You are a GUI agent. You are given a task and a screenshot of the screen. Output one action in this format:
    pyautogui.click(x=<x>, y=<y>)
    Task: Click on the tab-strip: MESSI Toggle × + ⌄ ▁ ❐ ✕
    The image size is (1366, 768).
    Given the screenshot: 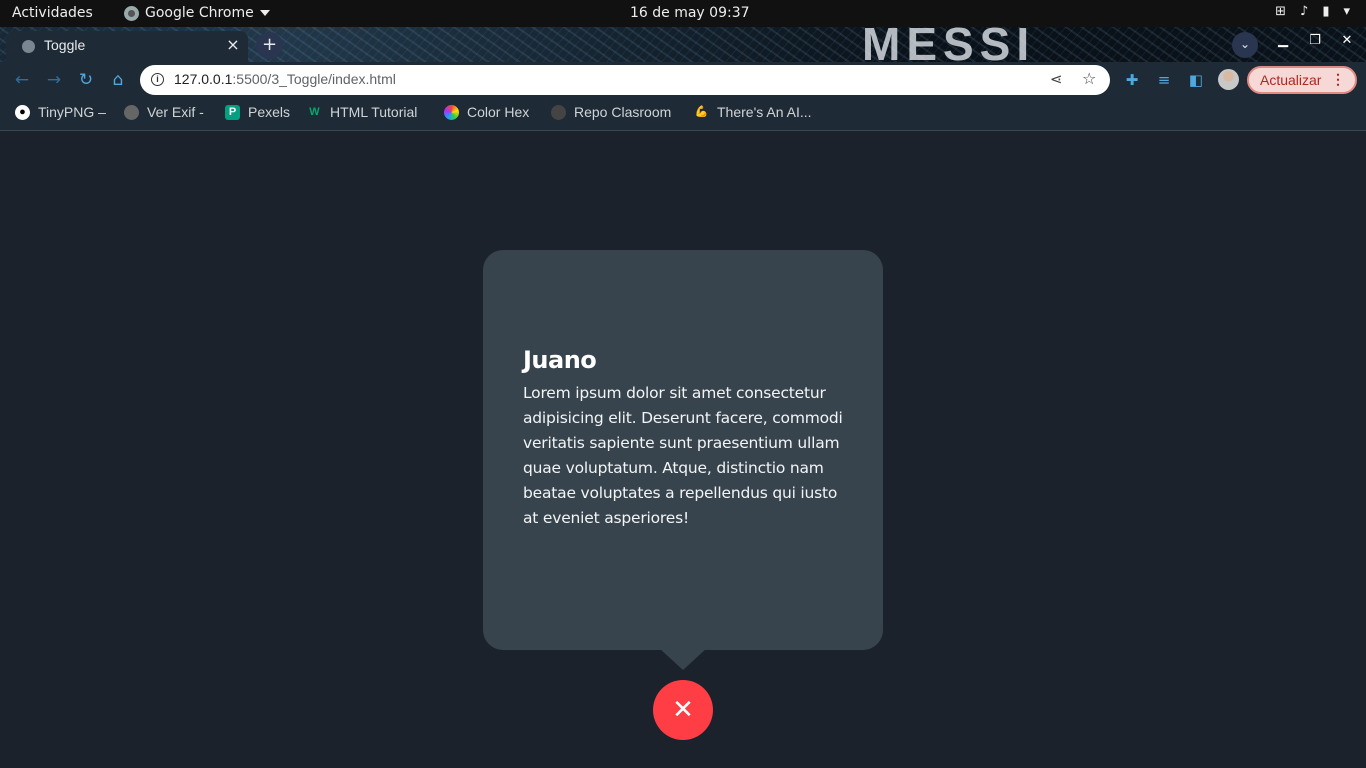 What is the action you would take?
    pyautogui.click(x=683, y=44)
    